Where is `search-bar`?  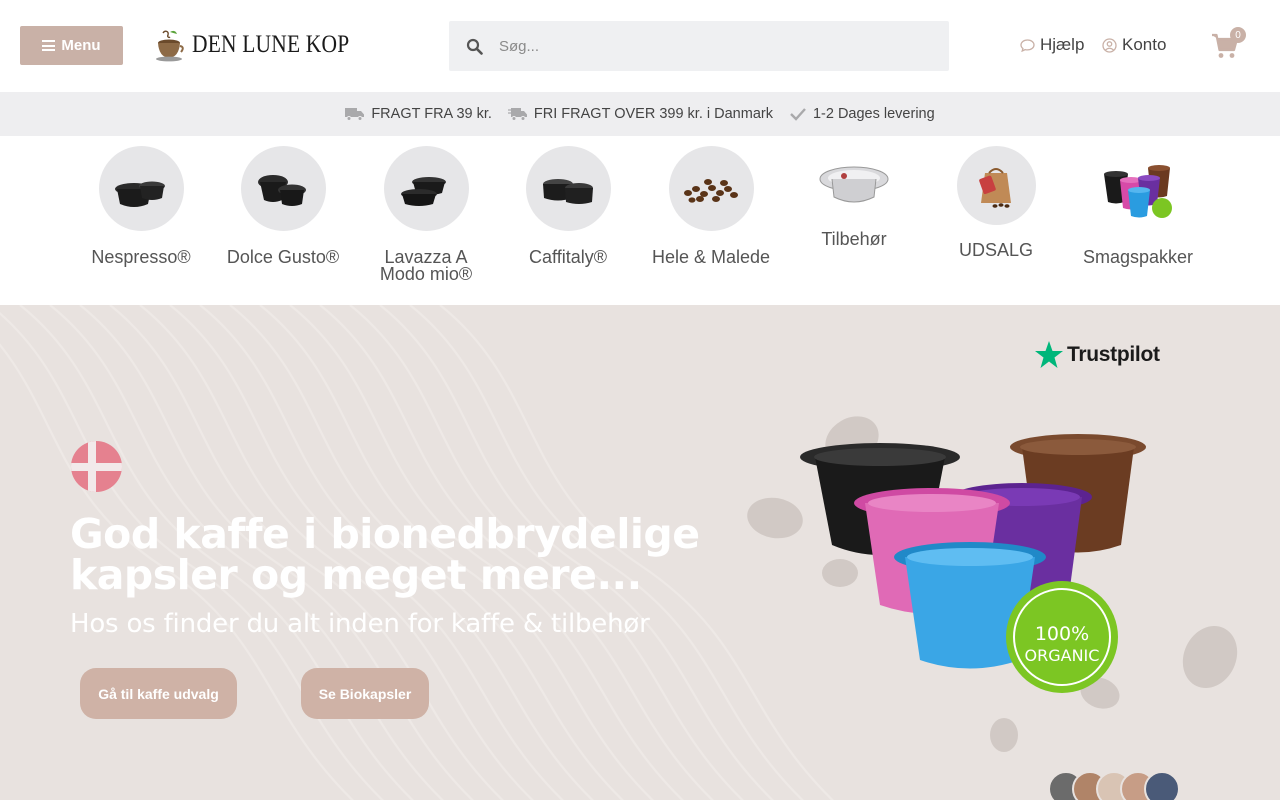
search-bar is located at coordinates (699, 46).